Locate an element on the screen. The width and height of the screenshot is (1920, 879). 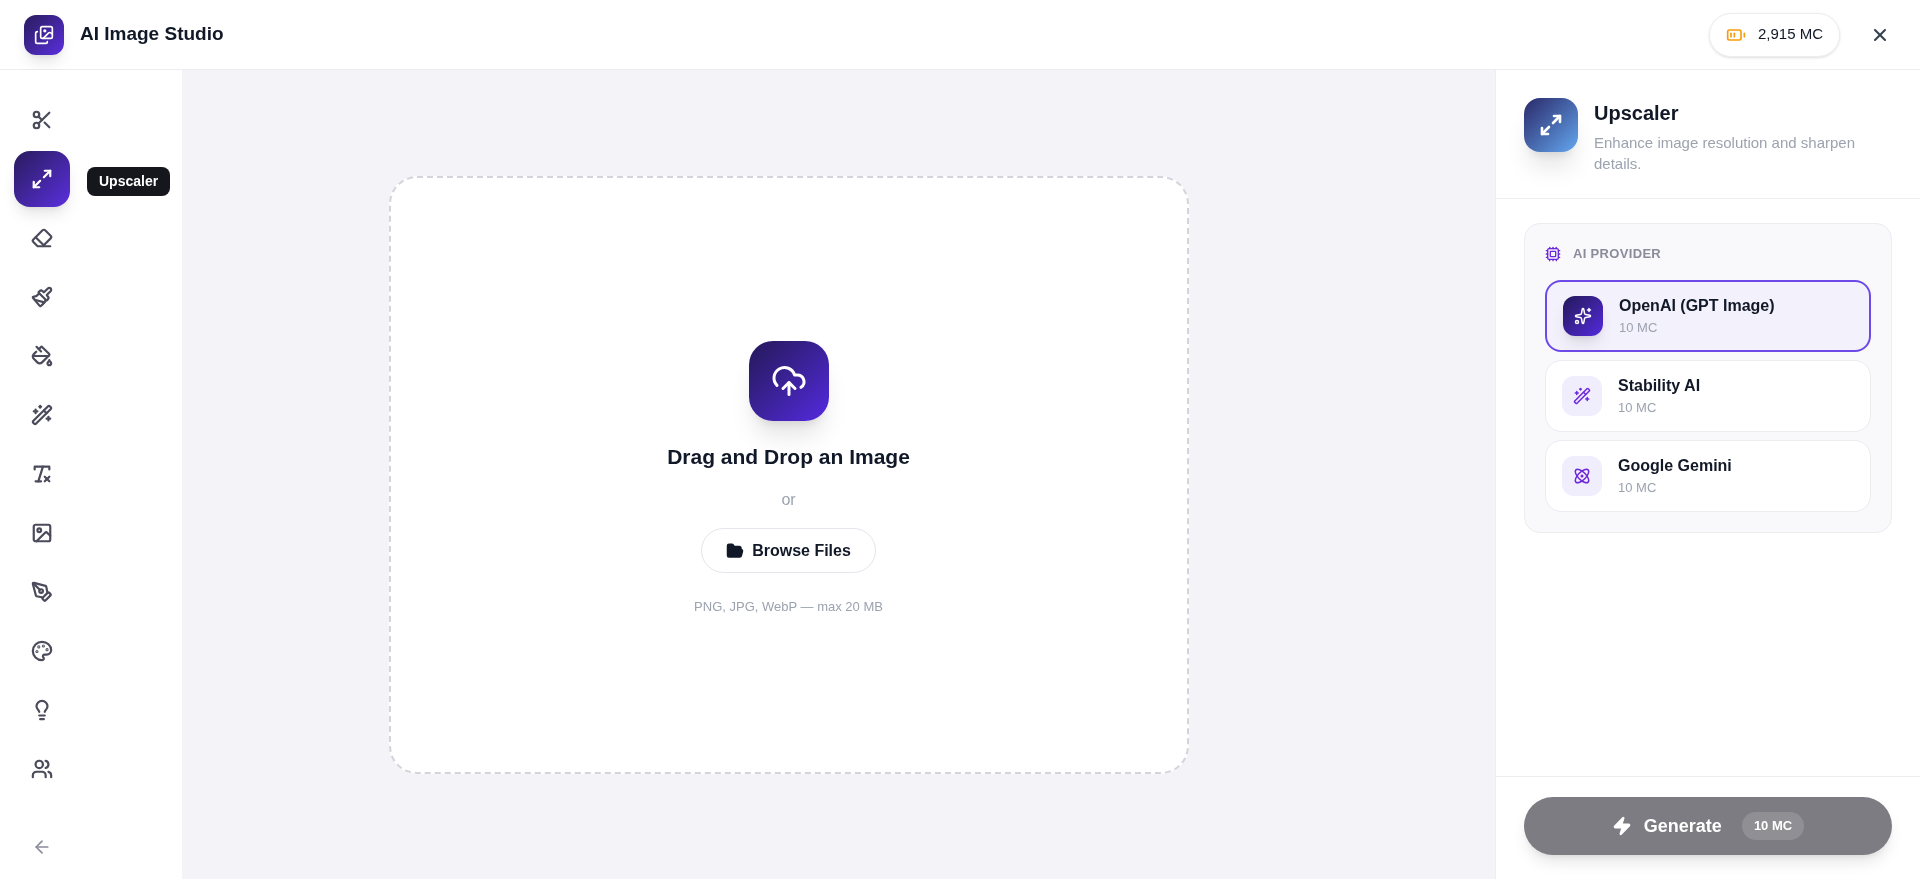
scissors-icon is located at coordinates (42, 119).